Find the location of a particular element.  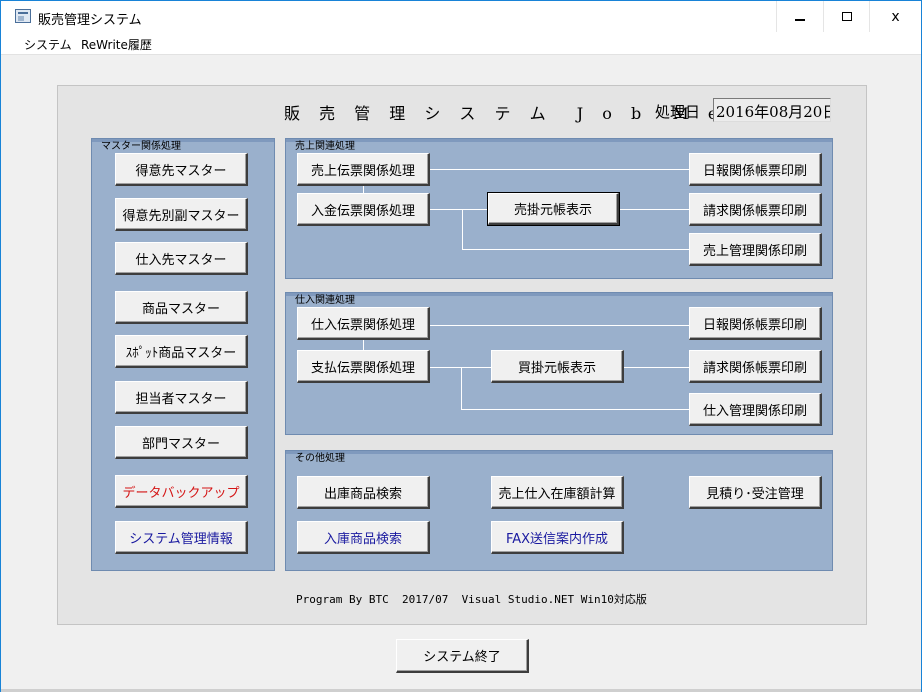

title-bar: 販売管理システム x is located at coordinates (461, 16).